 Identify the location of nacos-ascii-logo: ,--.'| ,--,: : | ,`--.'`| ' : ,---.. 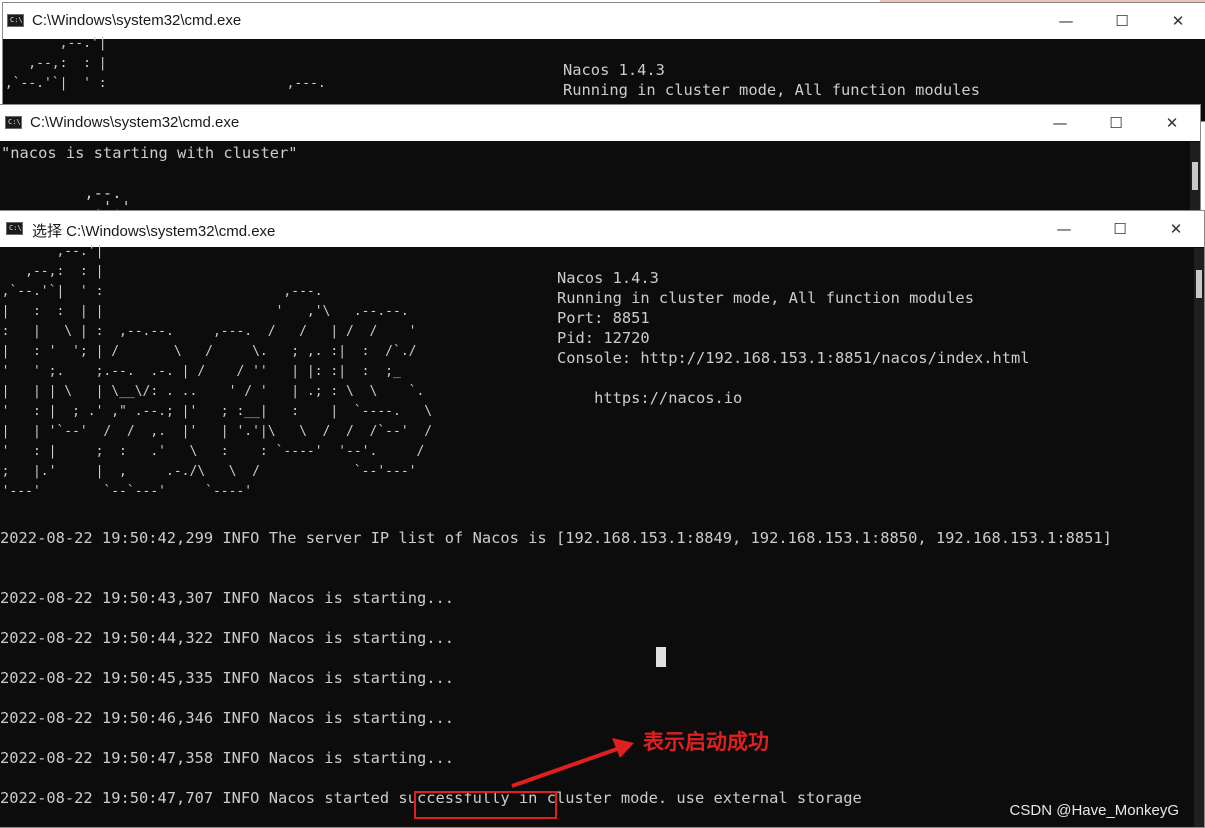
(165, 63).